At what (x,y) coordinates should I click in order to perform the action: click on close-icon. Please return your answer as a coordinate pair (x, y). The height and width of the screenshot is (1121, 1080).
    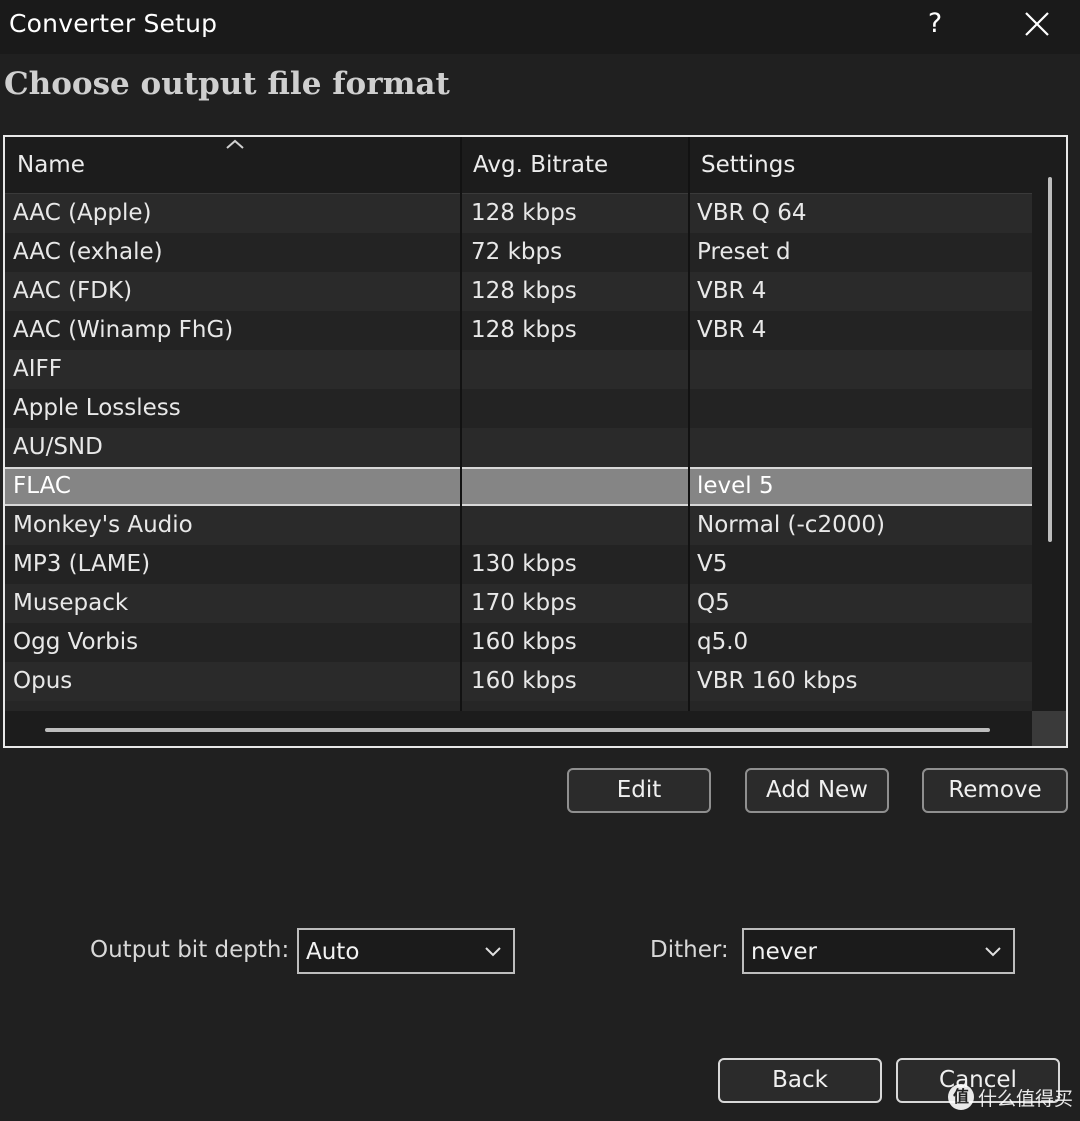
    Looking at the image, I should click on (1037, 24).